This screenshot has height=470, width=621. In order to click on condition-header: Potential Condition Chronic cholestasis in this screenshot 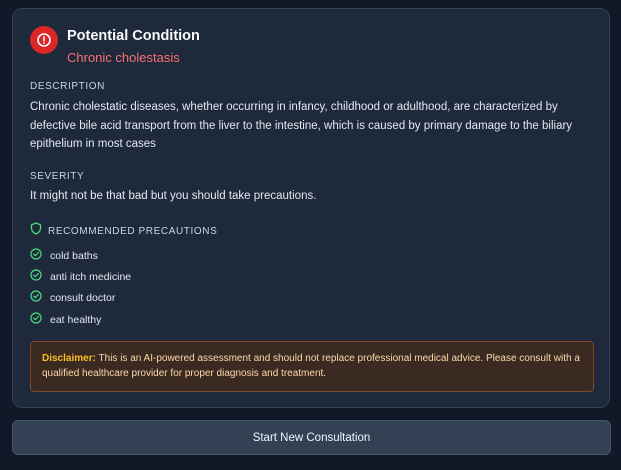, I will do `click(115, 46)`.